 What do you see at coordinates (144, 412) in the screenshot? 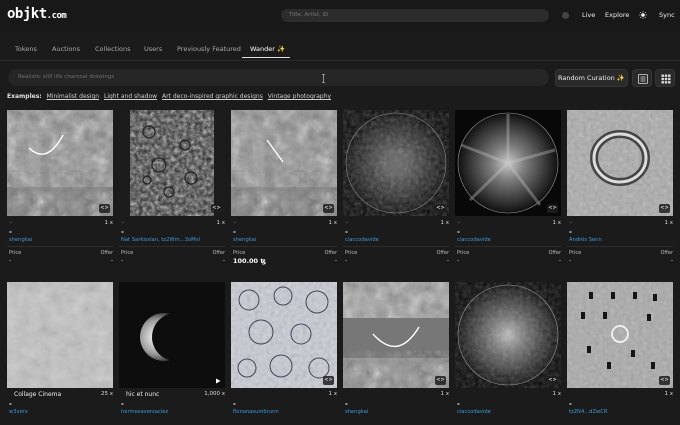
I see `artist-link: hermesaversaclez` at bounding box center [144, 412].